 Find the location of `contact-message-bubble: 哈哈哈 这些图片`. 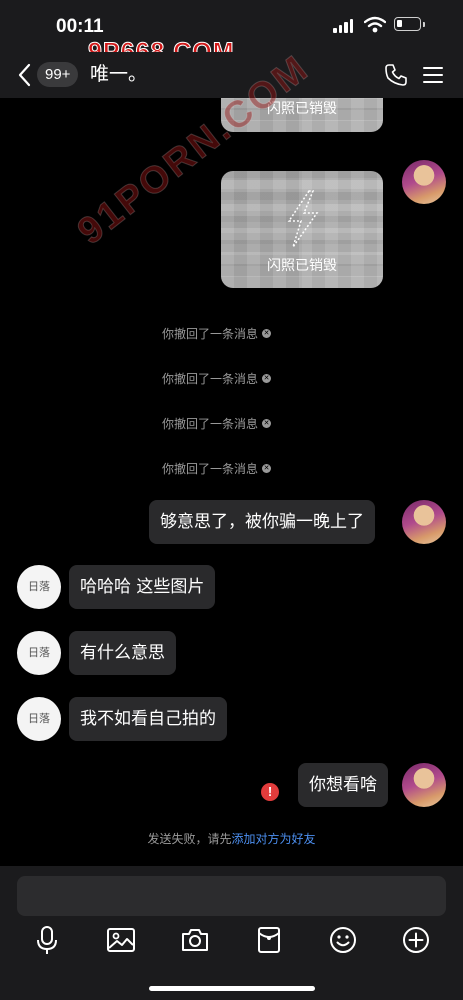

contact-message-bubble: 哈哈哈 这些图片 is located at coordinates (142, 587).